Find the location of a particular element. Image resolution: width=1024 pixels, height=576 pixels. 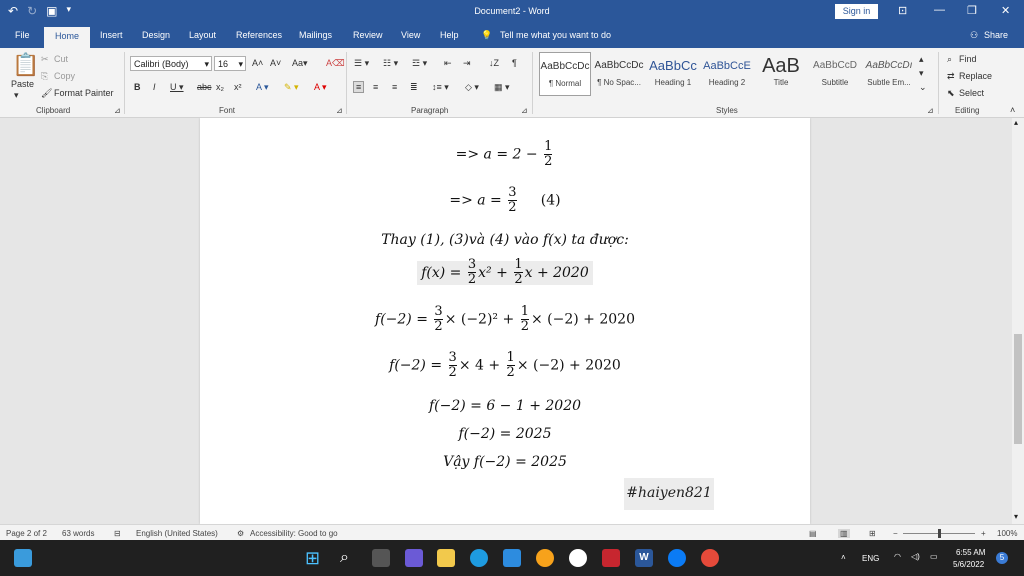

notification-badge: 5 is located at coordinates (1002, 558).